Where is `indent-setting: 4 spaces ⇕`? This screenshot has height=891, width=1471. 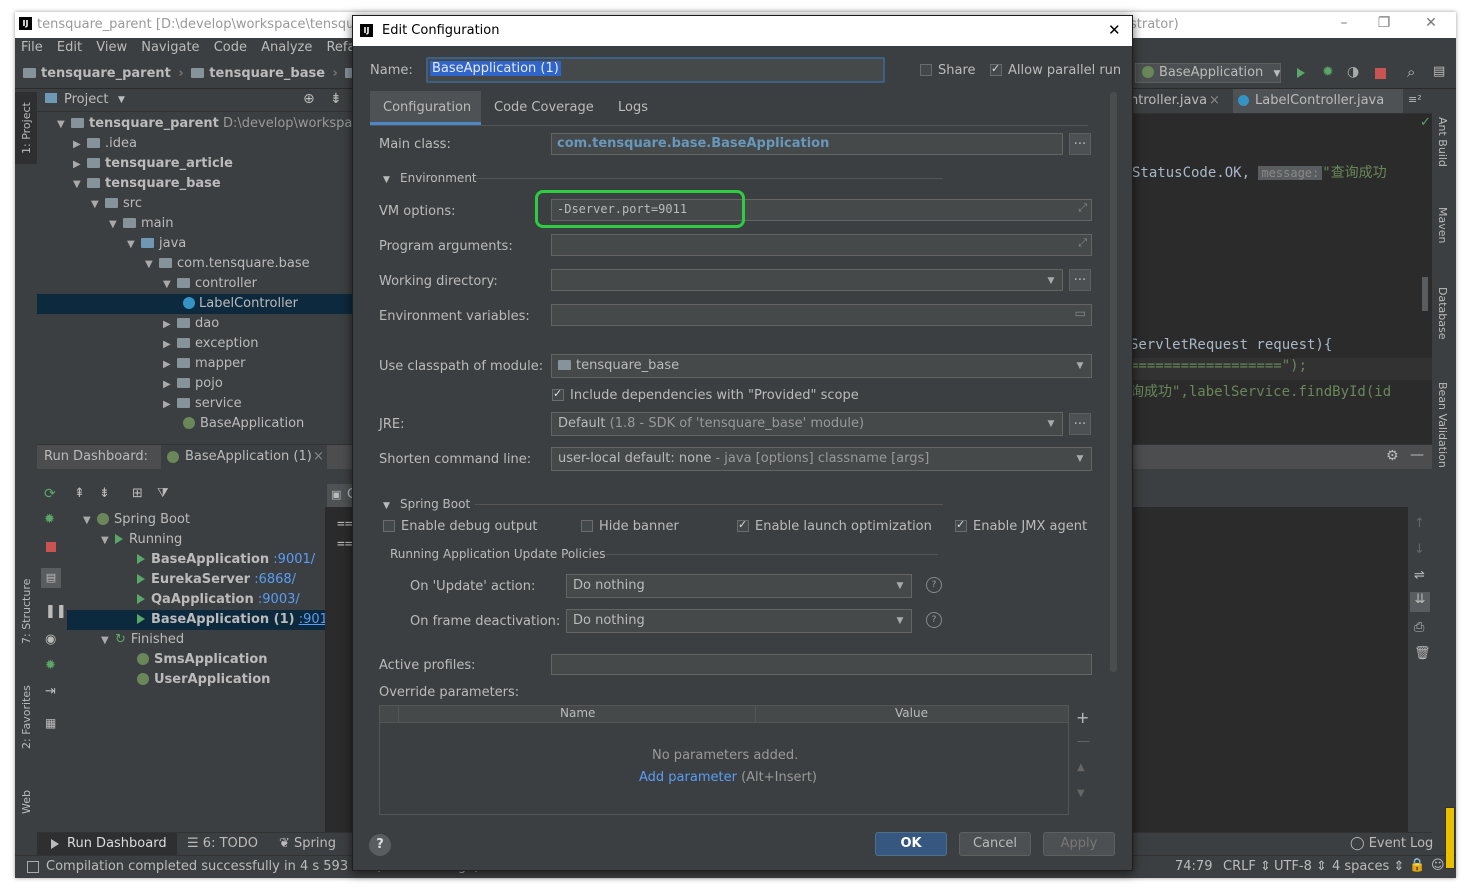
indent-setting: 4 spaces ⇕ is located at coordinates (1368, 866).